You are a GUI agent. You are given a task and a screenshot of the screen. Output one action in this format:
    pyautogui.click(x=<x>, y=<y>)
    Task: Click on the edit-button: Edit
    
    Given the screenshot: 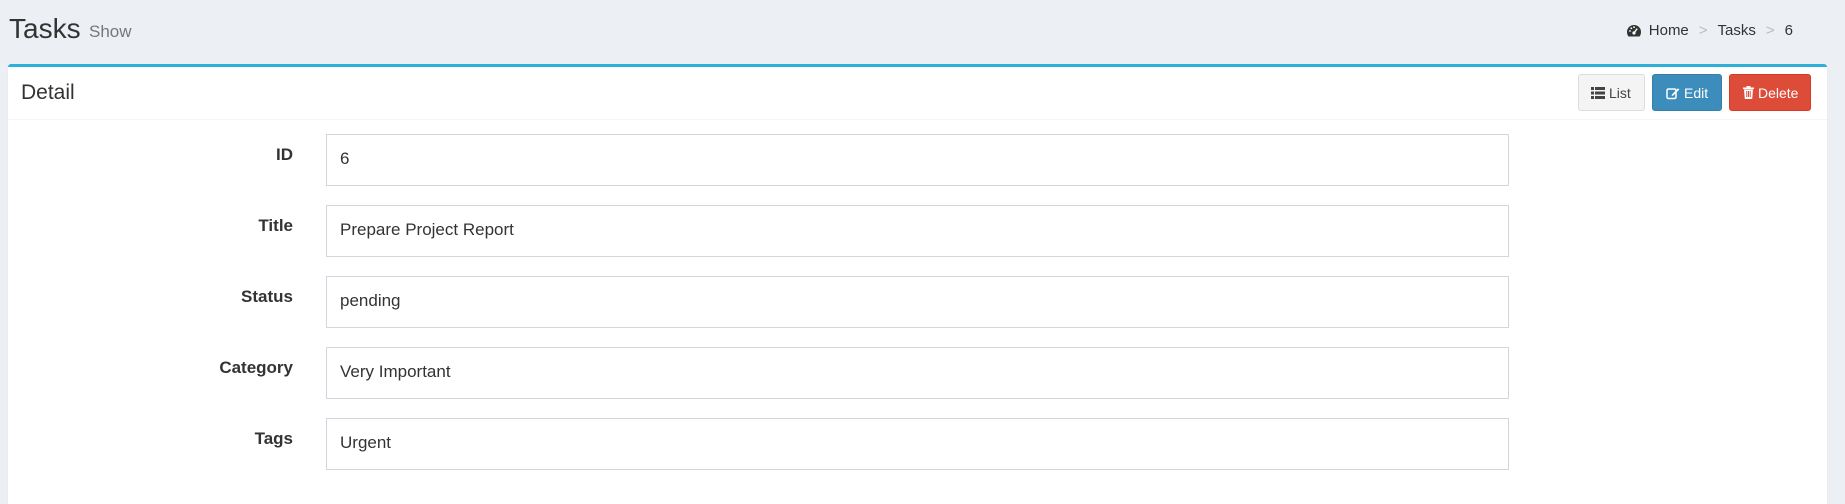 What is the action you would take?
    pyautogui.click(x=1687, y=92)
    